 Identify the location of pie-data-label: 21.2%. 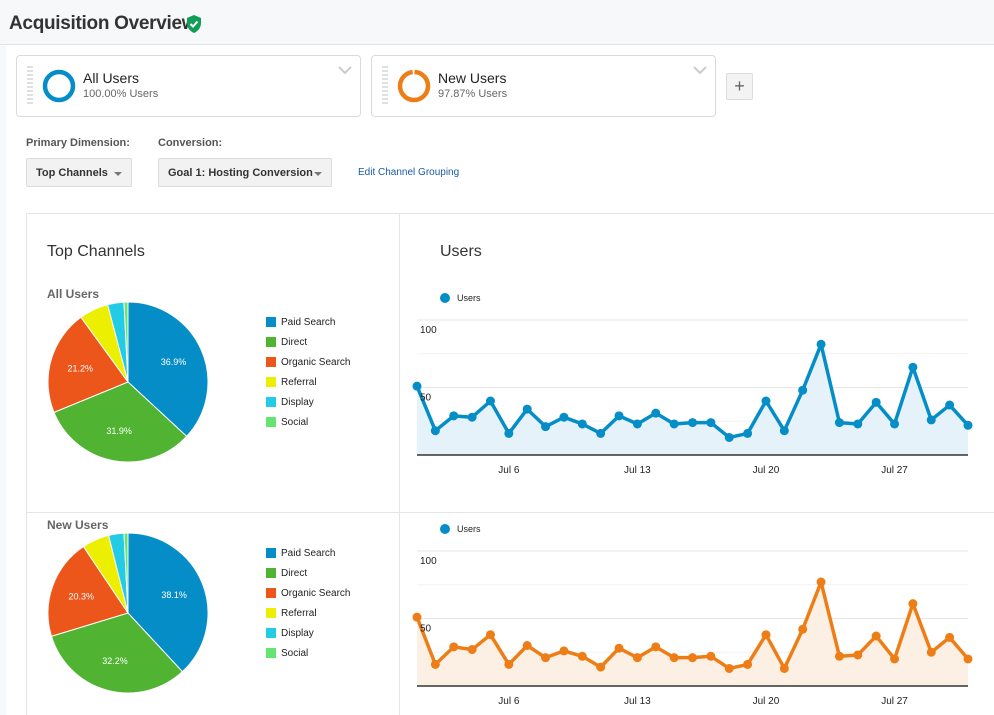
(81, 368).